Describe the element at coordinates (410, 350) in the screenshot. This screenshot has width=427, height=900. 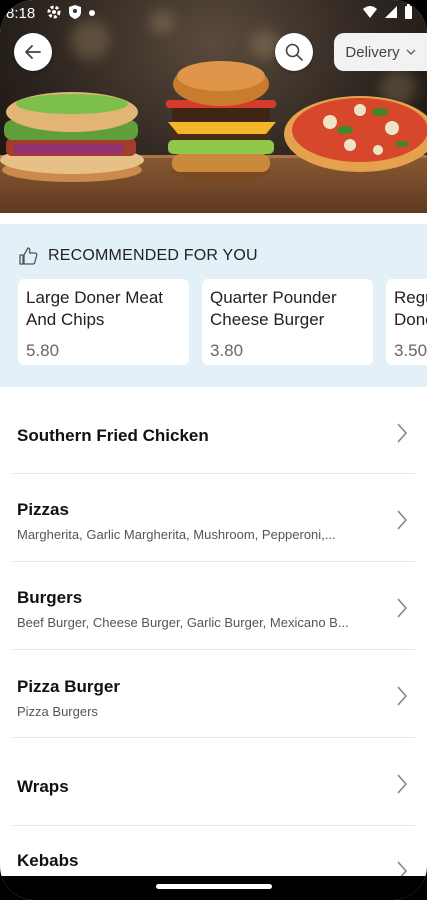
I see `recommended-item-price: 3.50` at that location.